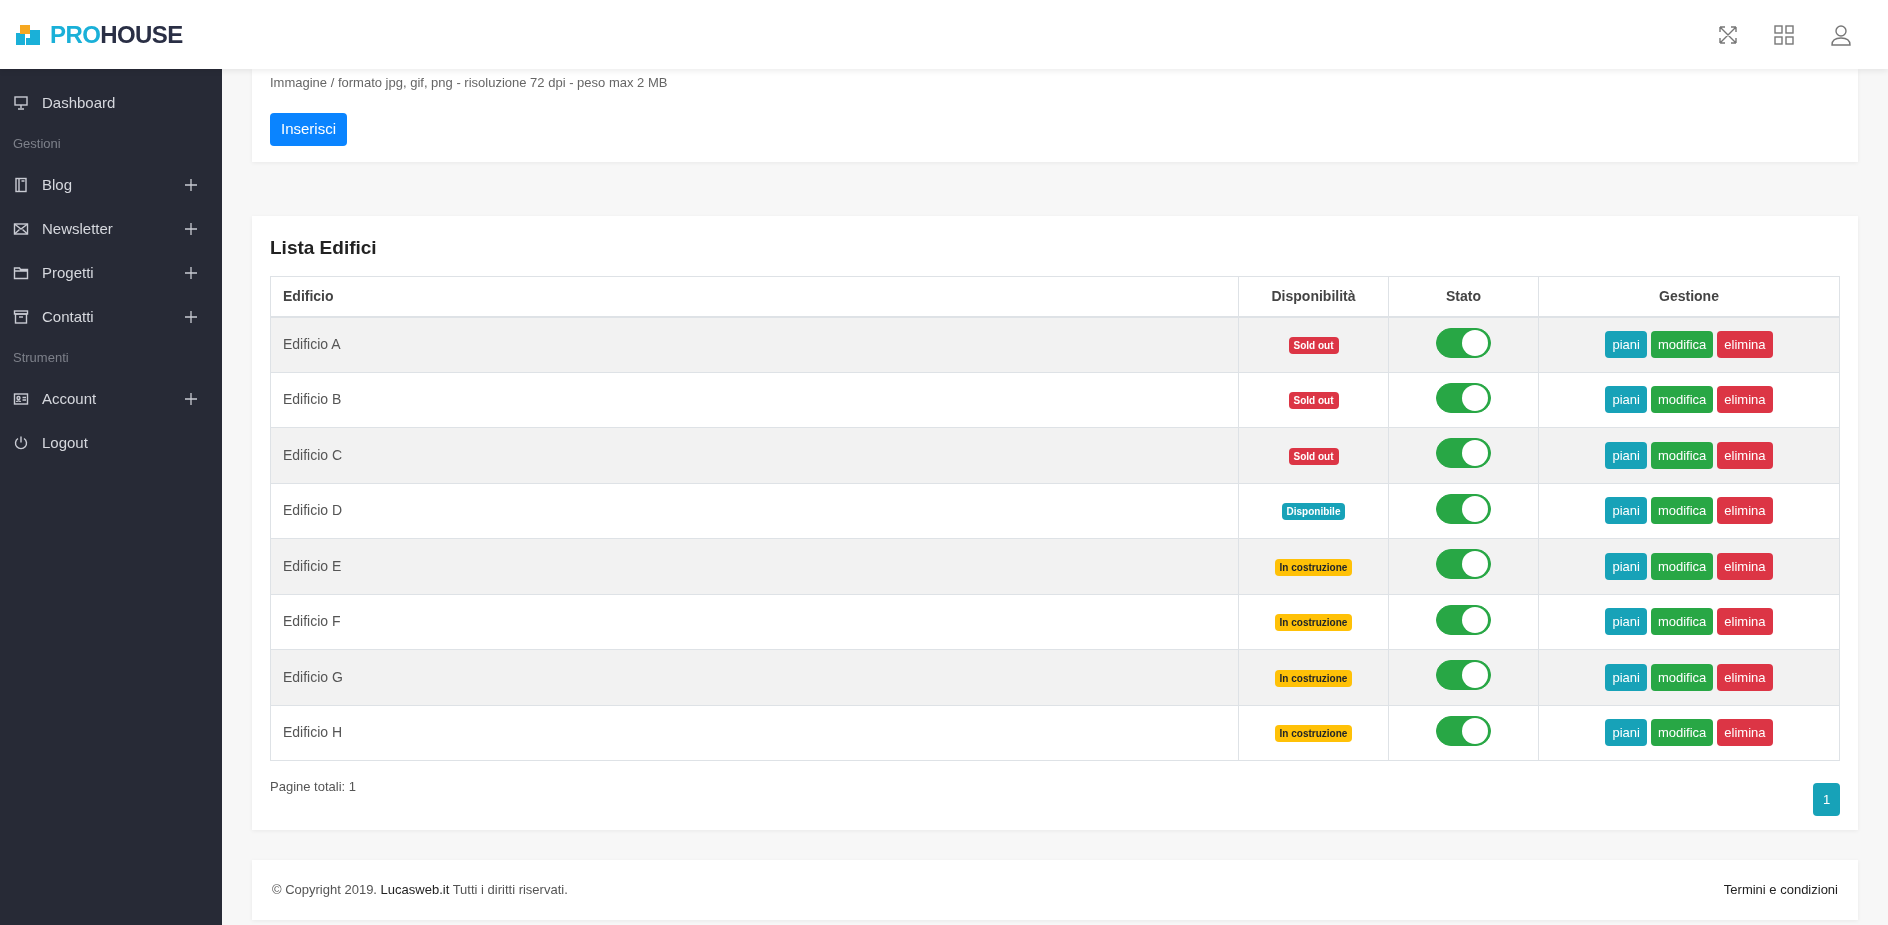 Image resolution: width=1888 pixels, height=925 pixels. What do you see at coordinates (324, 247) in the screenshot?
I see `card-title: Lista Edifici` at bounding box center [324, 247].